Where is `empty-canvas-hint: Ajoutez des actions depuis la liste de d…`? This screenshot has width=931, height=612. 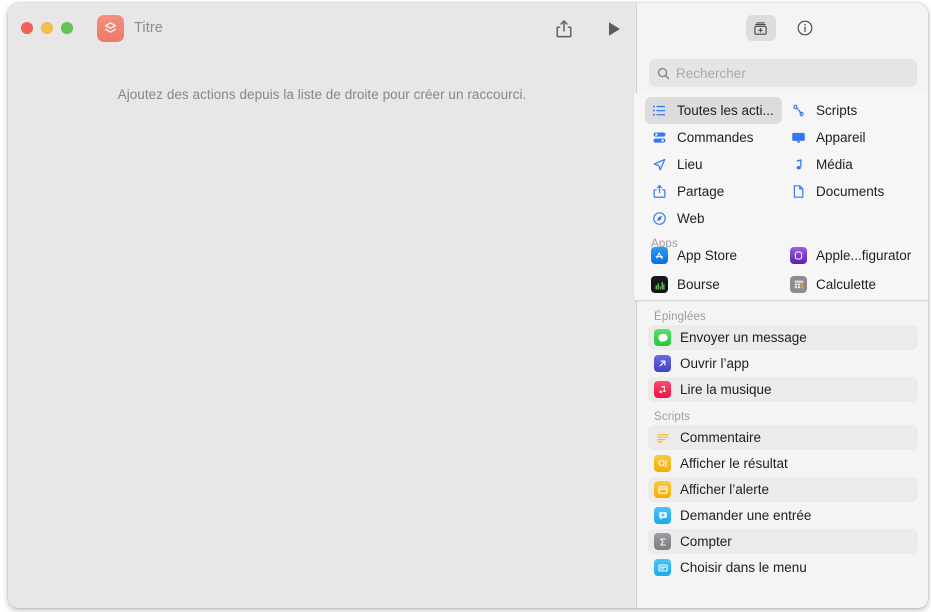 empty-canvas-hint: Ajoutez des actions depuis la liste de d… is located at coordinates (322, 94).